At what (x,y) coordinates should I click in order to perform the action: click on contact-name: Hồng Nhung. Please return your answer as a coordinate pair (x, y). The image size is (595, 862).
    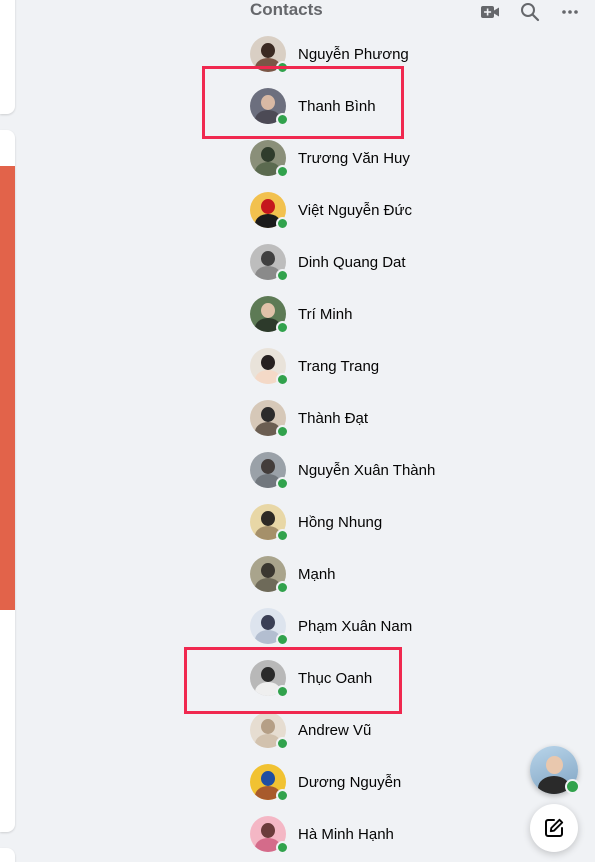
    Looking at the image, I should click on (340, 522).